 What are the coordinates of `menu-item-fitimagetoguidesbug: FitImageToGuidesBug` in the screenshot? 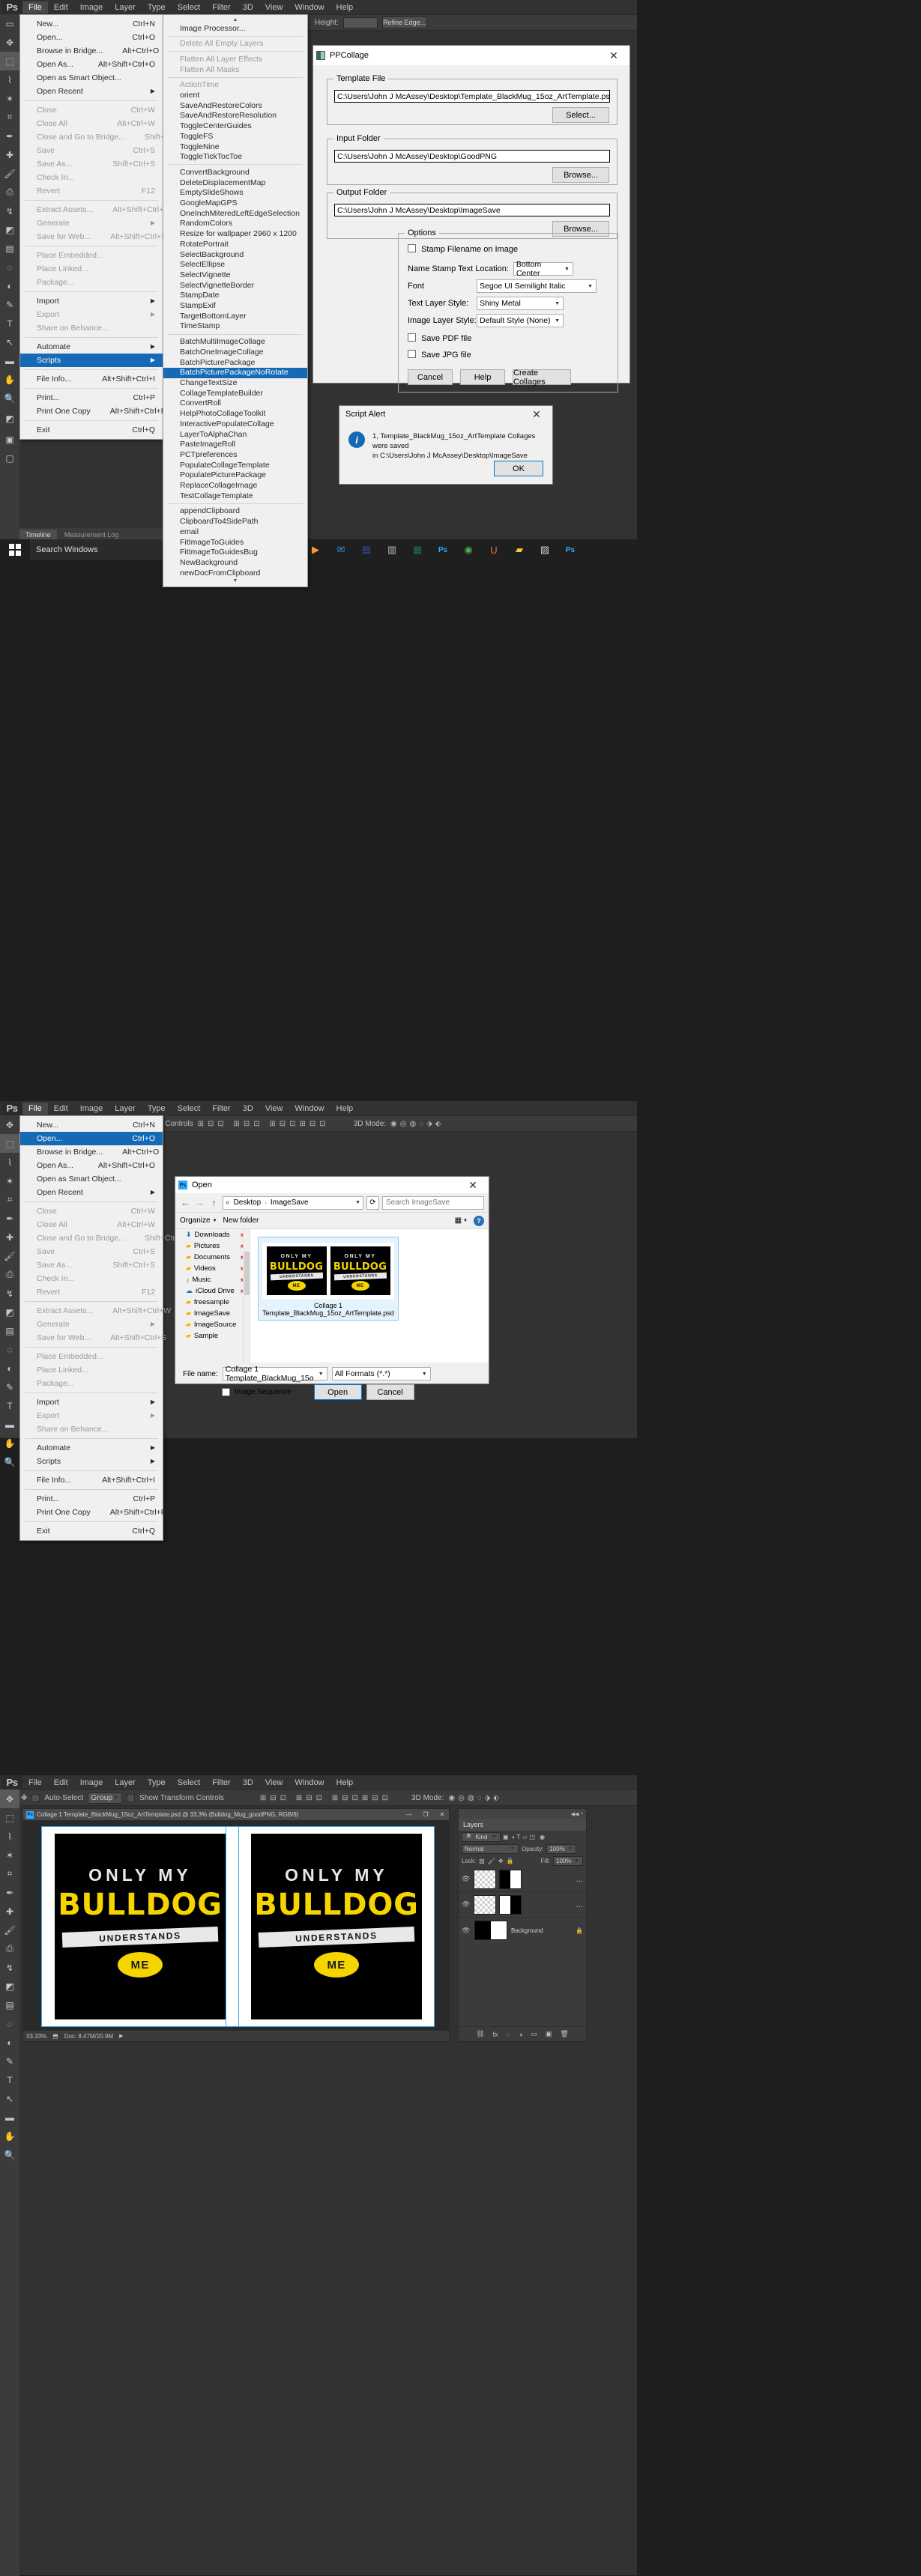 It's located at (235, 553).